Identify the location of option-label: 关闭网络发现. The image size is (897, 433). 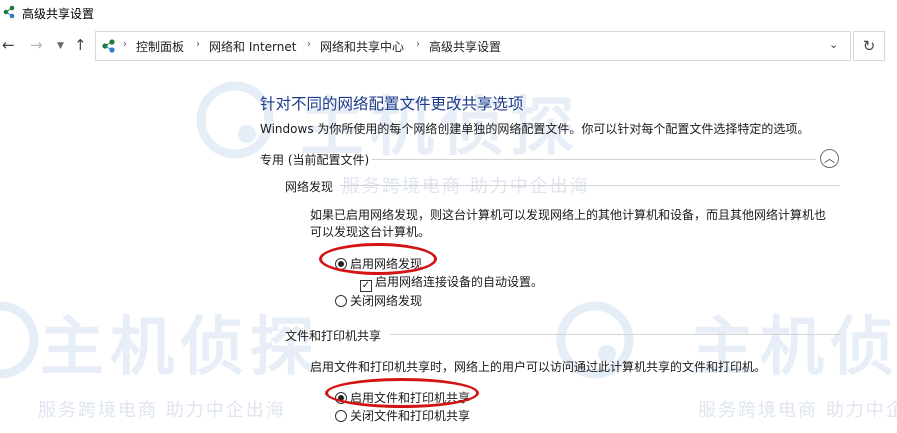
(386, 301).